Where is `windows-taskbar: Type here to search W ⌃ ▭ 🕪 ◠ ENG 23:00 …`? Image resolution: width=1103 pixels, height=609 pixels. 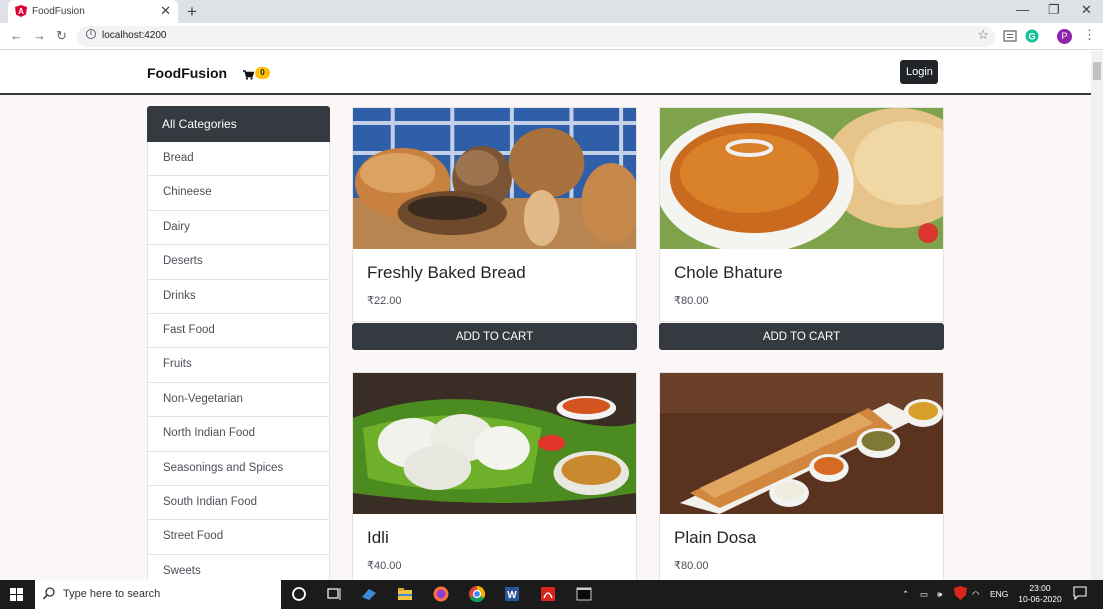
windows-taskbar: Type here to search W ⌃ ▭ 🕪 ◠ ENG 23:00 … is located at coordinates (551, 594).